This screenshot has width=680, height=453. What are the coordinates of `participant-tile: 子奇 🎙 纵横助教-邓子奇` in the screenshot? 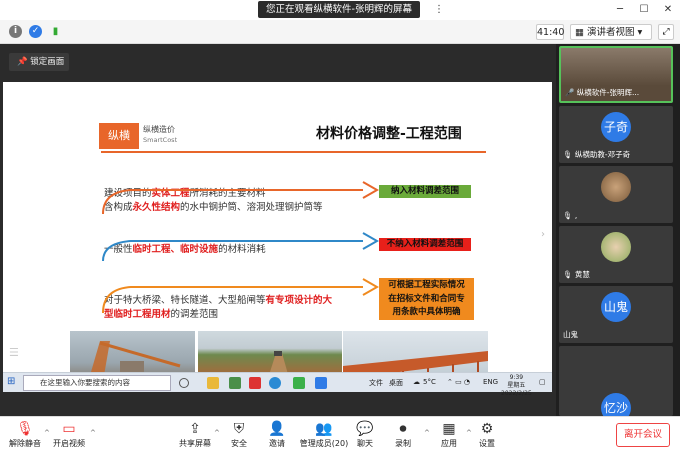 It's located at (616, 134).